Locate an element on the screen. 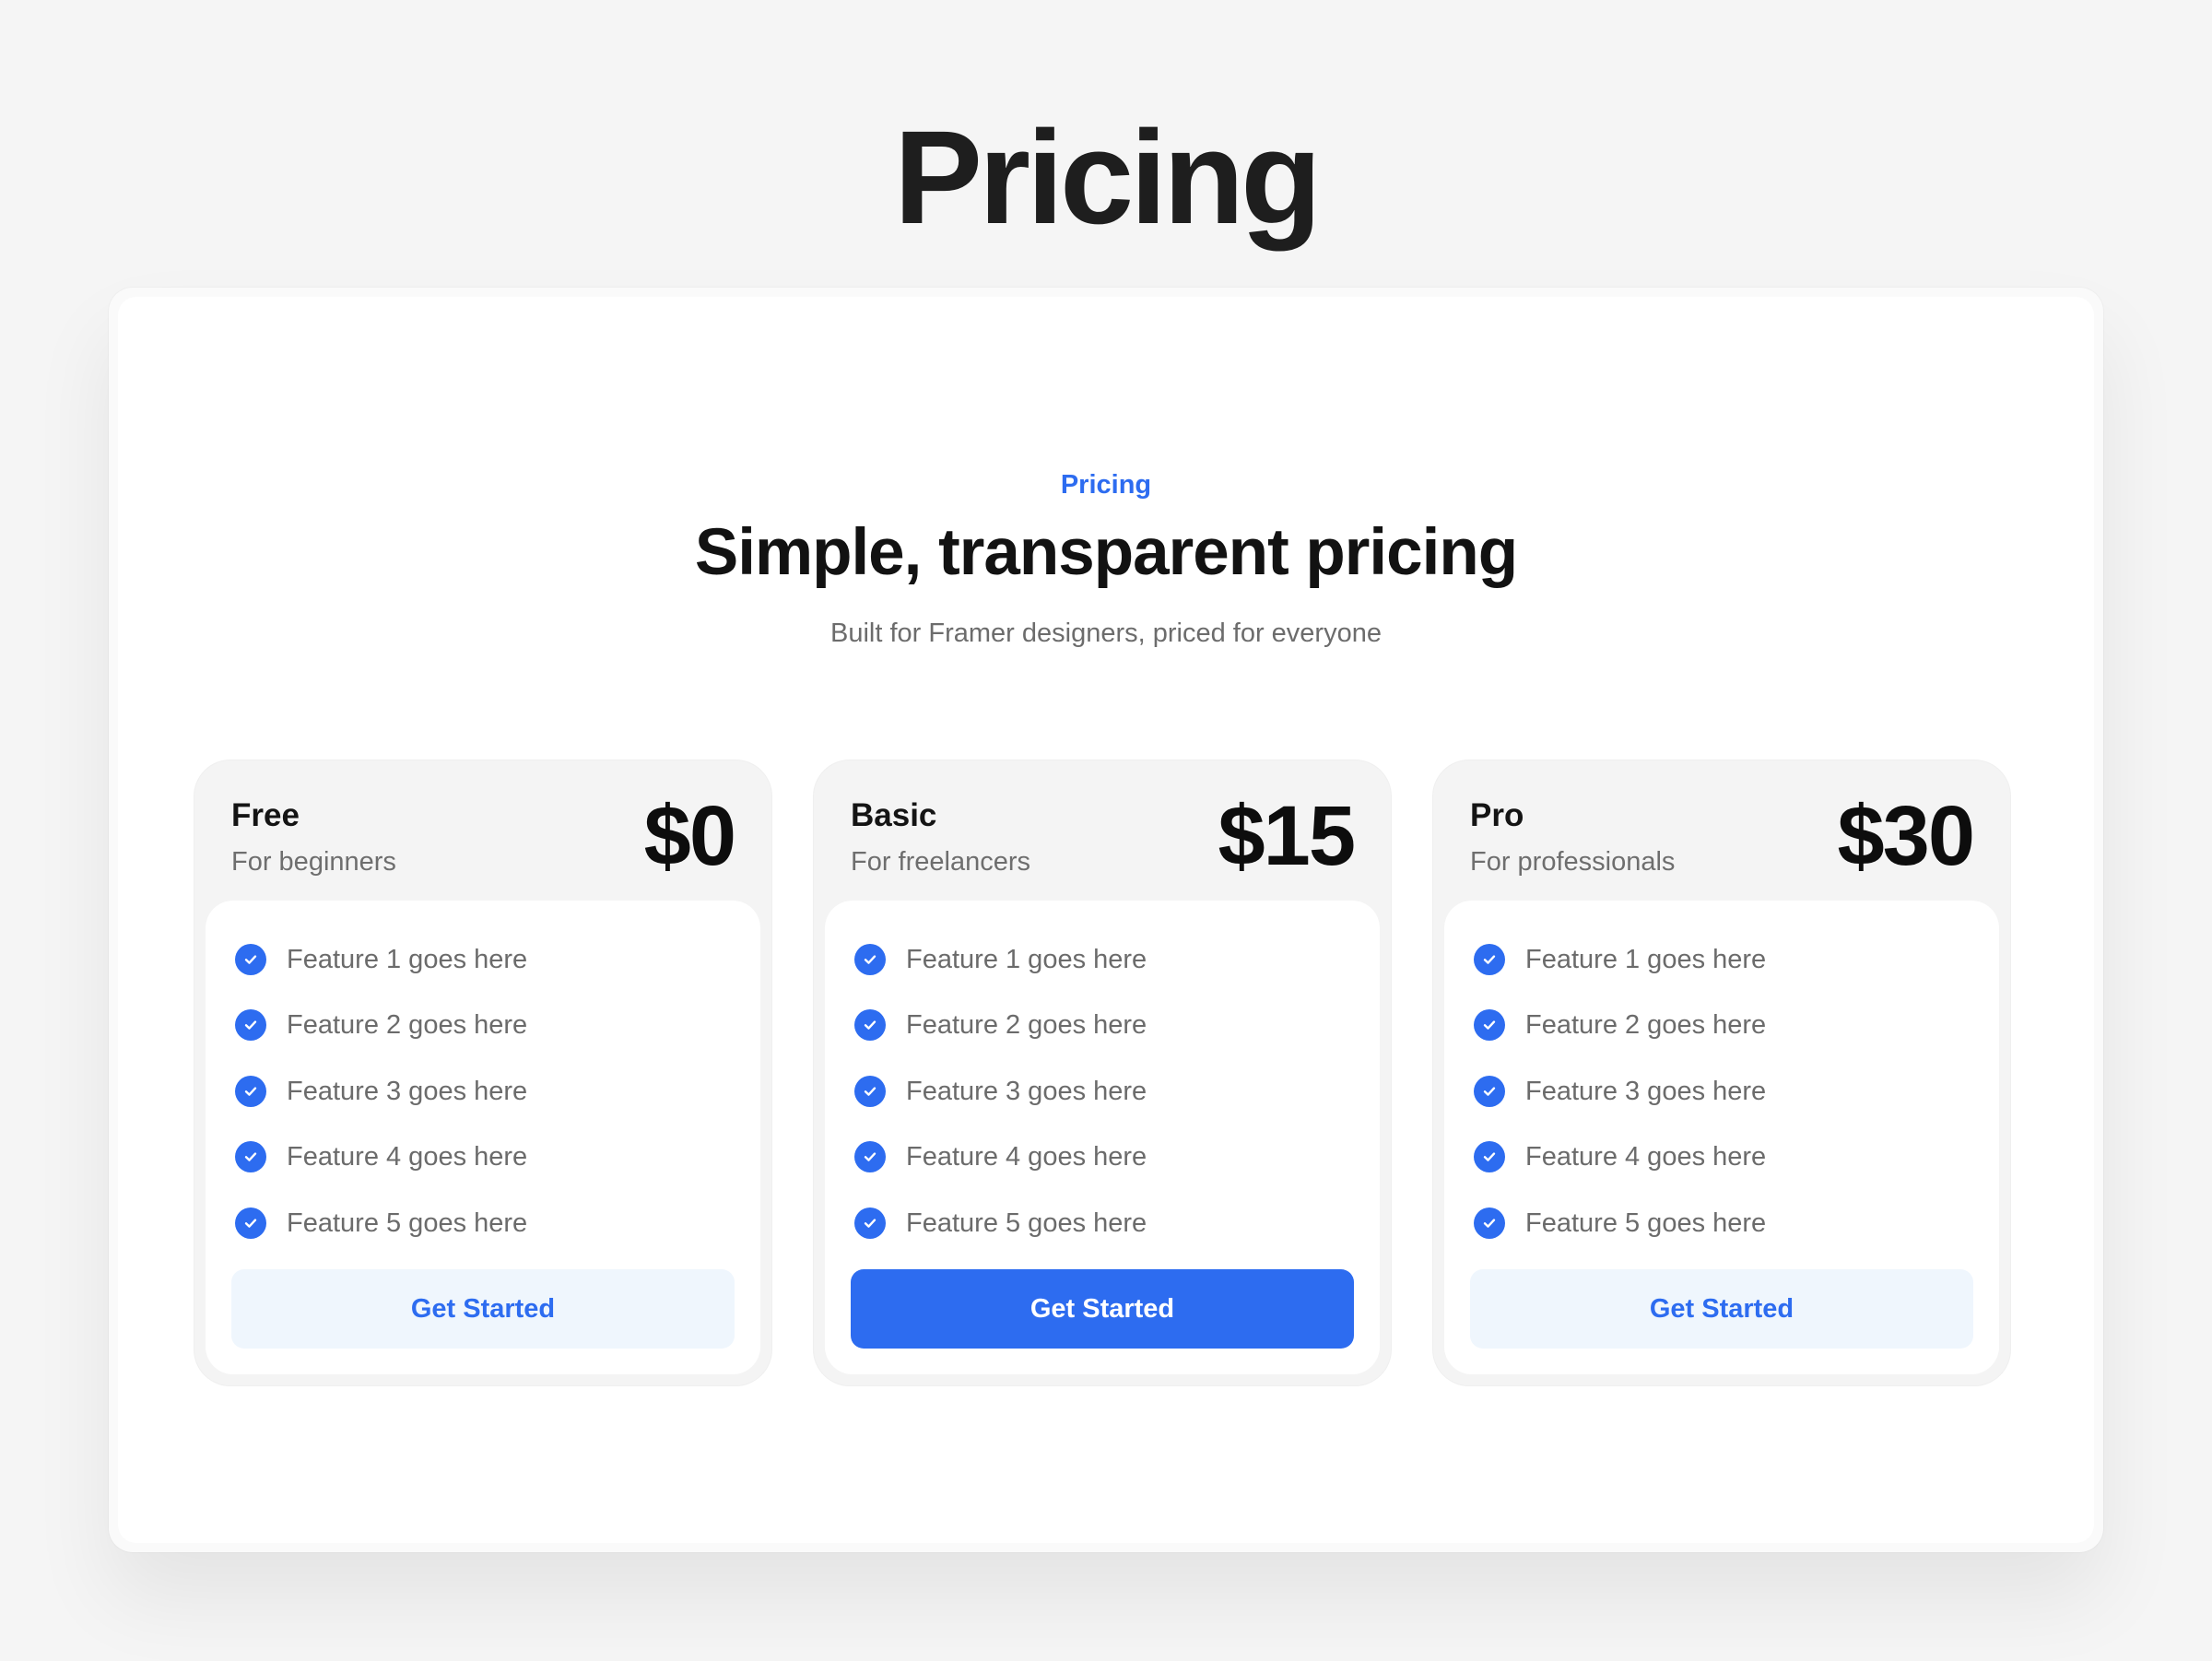  plan-name: Pro is located at coordinates (1497, 815).